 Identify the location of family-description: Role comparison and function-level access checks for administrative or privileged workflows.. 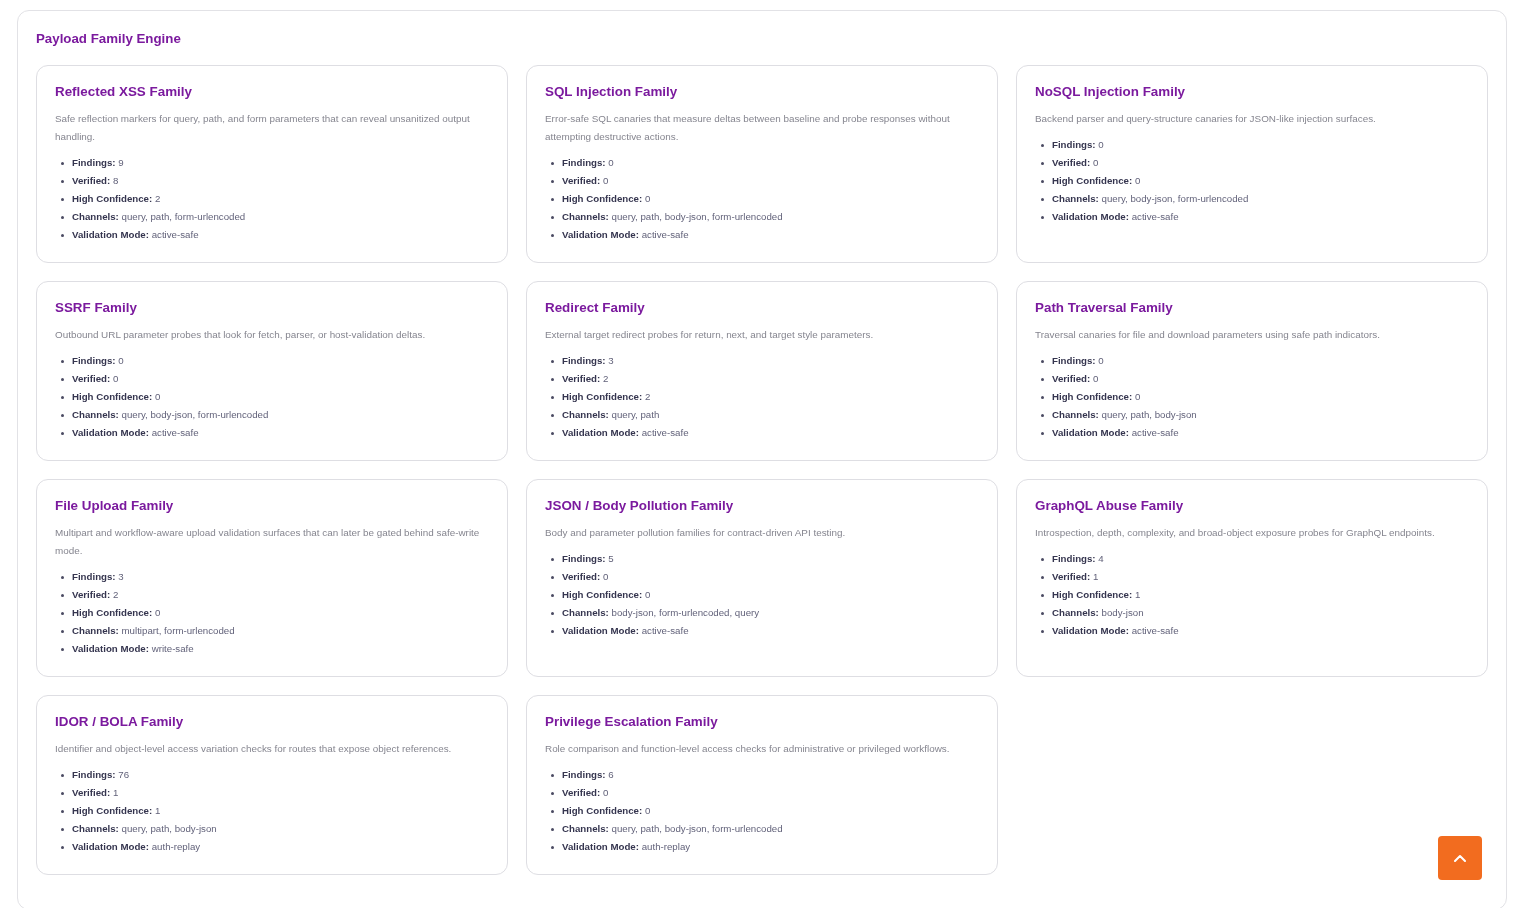
(748, 749).